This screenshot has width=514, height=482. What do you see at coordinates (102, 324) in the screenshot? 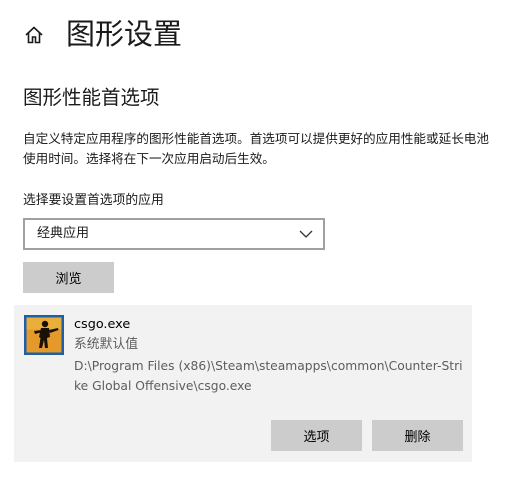
I see `app-name: csgo.exe` at bounding box center [102, 324].